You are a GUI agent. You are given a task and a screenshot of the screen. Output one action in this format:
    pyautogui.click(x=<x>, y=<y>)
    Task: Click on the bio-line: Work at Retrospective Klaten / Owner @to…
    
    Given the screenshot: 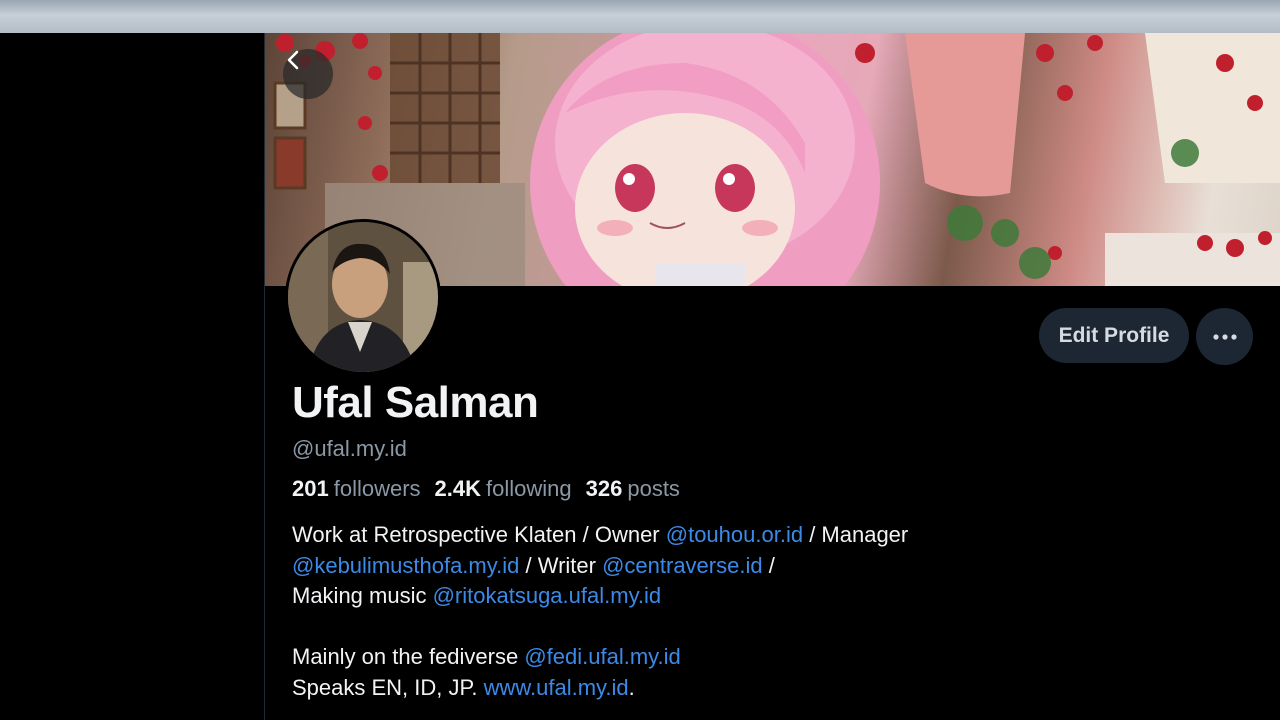 What is the action you would take?
    pyautogui.click(x=692, y=535)
    